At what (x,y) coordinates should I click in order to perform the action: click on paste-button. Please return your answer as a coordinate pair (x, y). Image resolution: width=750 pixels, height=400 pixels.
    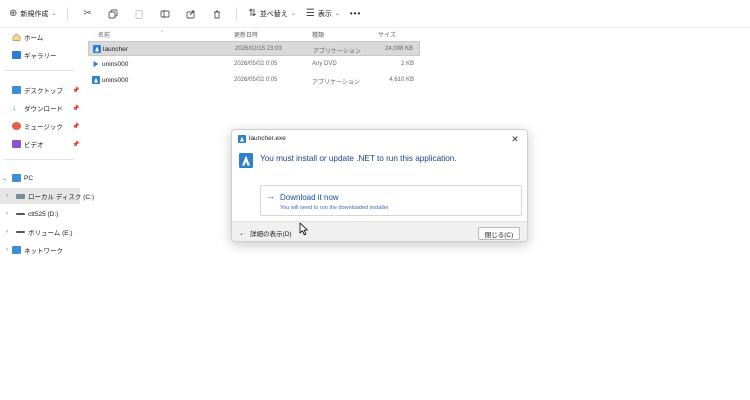
    Looking at the image, I should click on (139, 14).